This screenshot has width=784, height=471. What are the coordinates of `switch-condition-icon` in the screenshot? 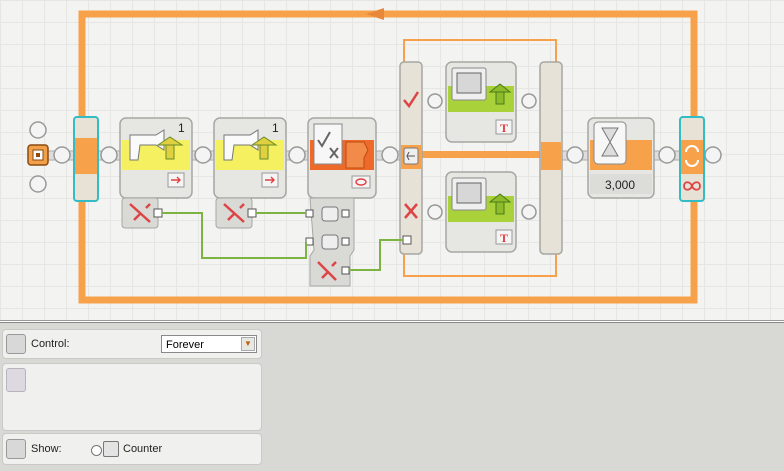 It's located at (411, 156).